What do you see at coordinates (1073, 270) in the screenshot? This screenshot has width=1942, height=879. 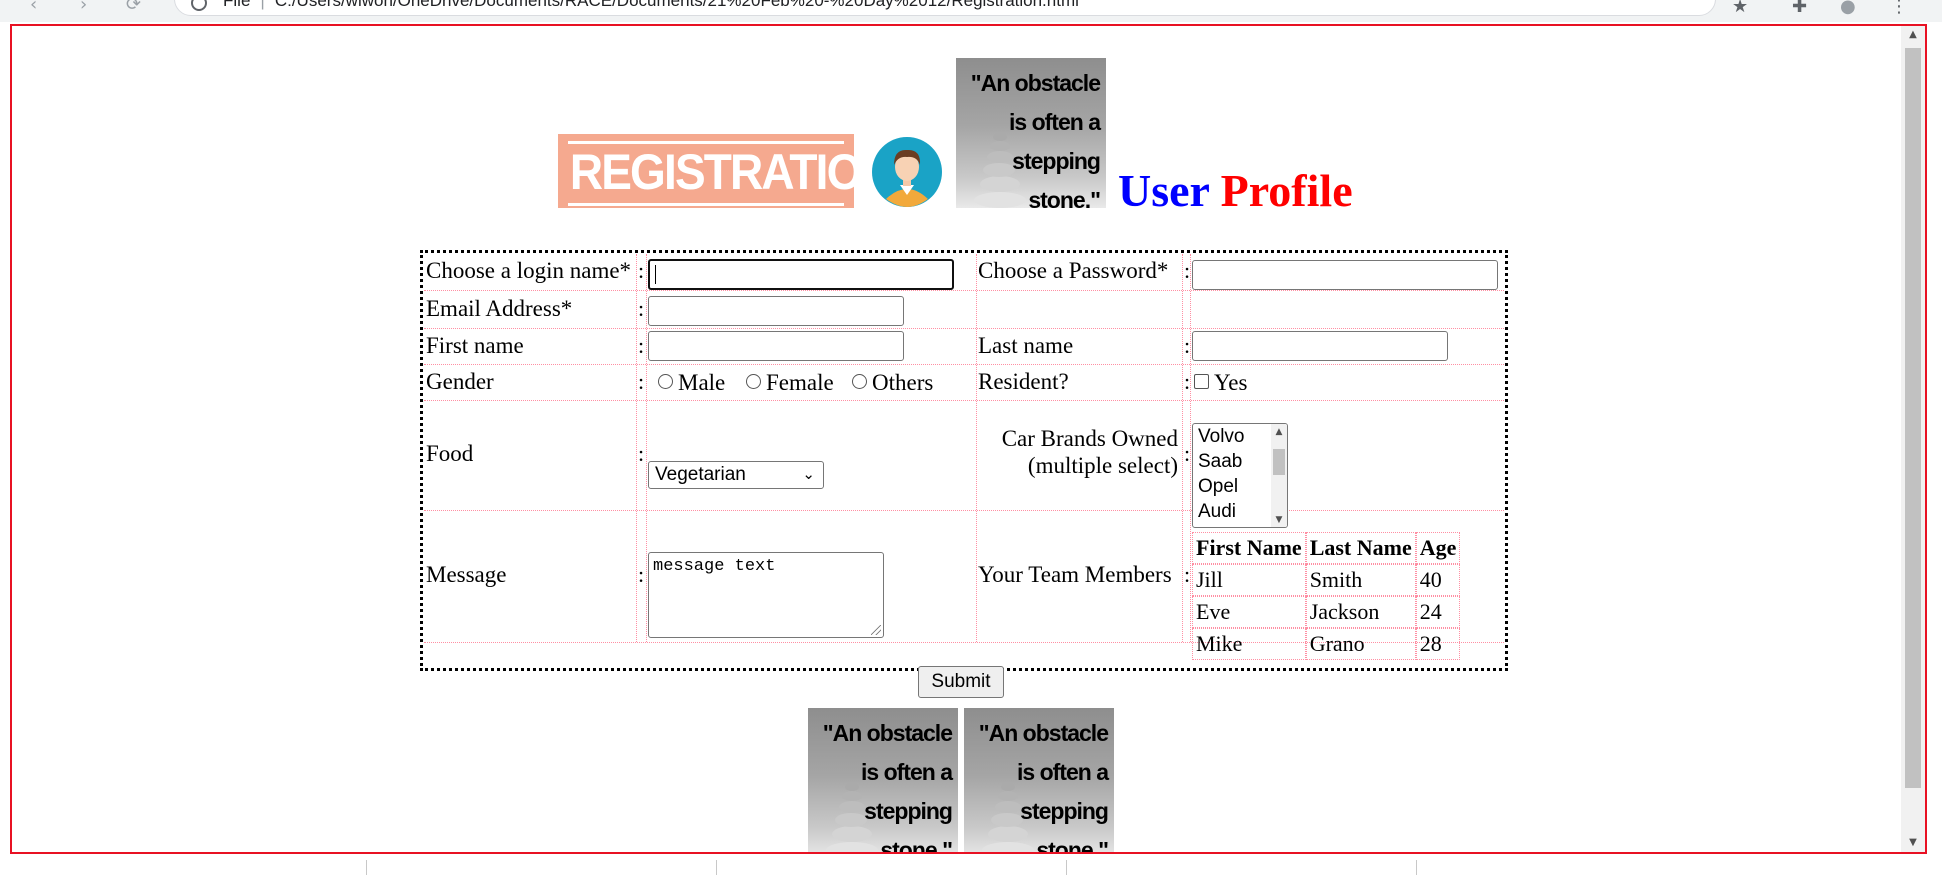 I see `password-label: Choose a Password*` at bounding box center [1073, 270].